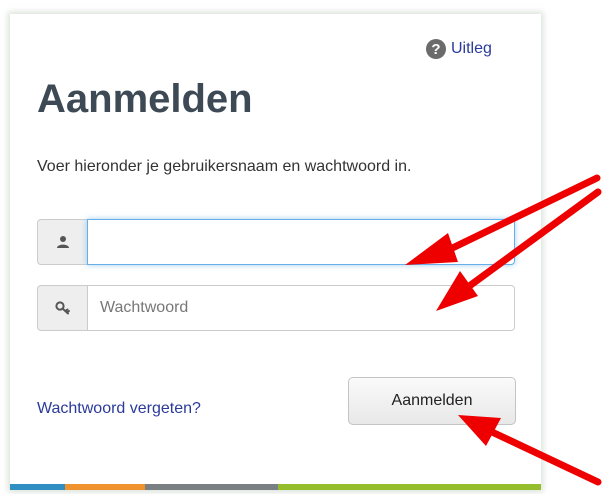  I want to click on key-icon, so click(62, 308).